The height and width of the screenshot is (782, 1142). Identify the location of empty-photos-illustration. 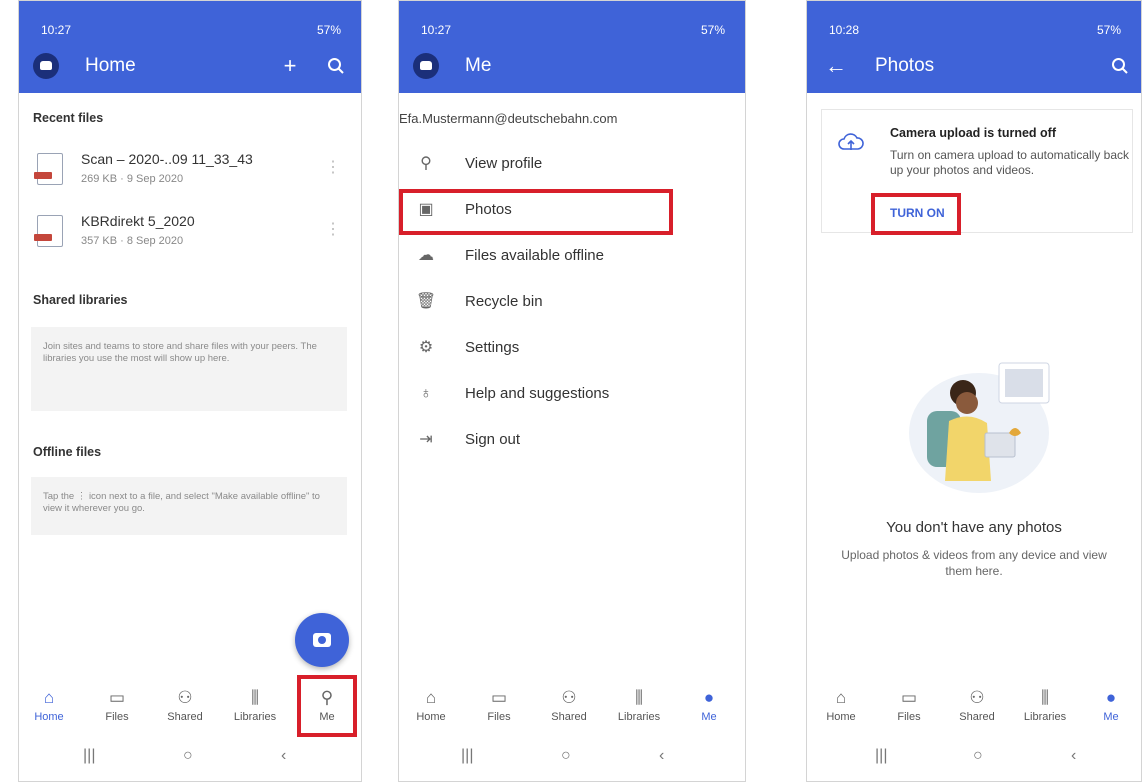
(979, 427).